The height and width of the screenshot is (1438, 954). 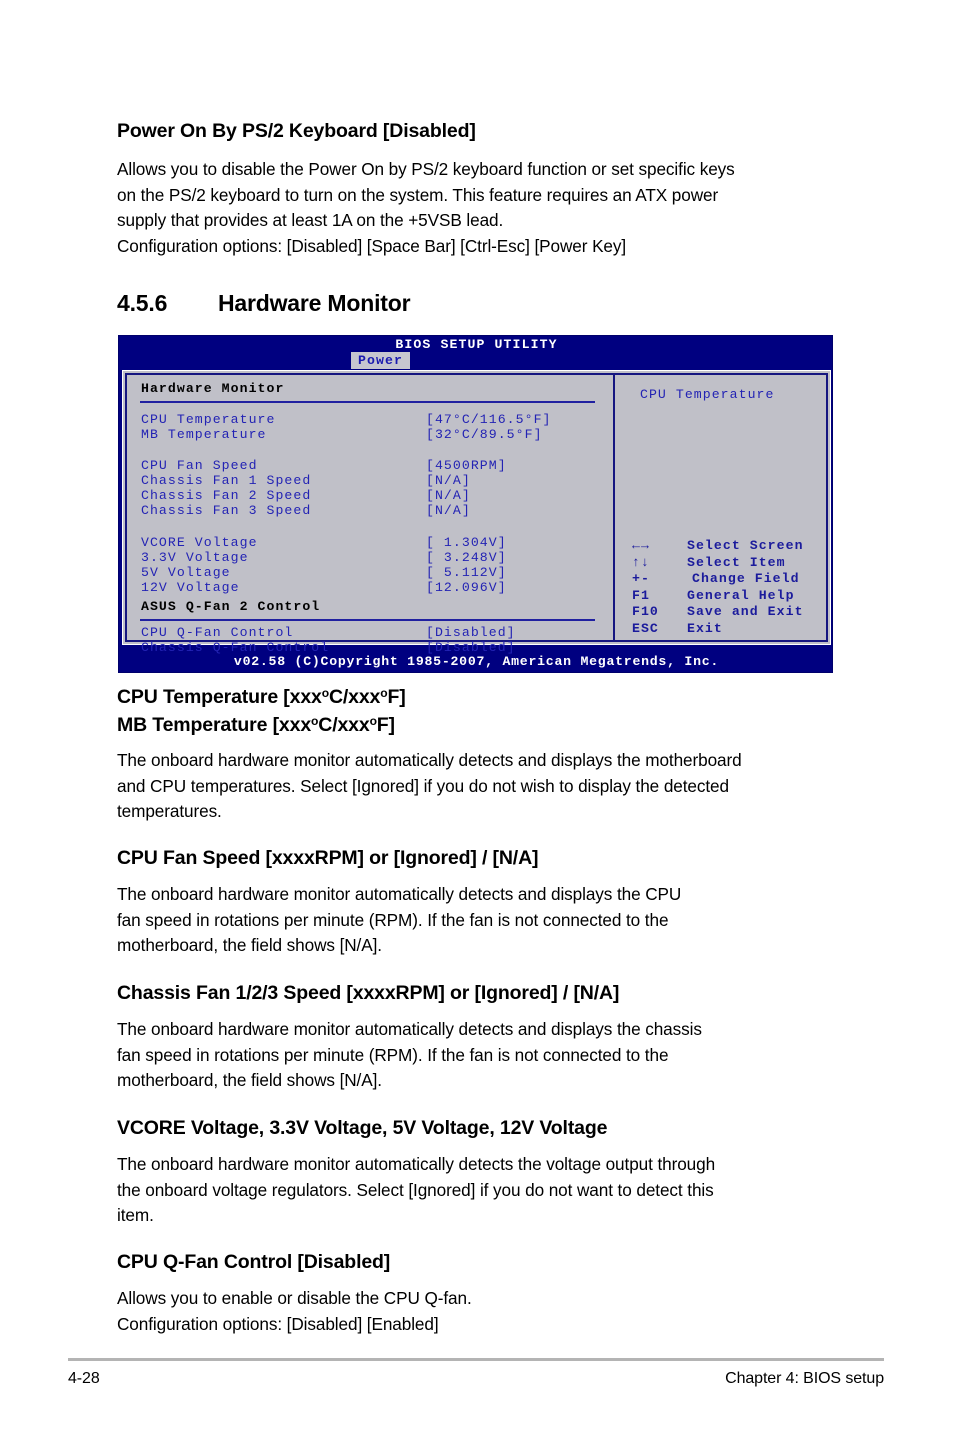 I want to click on row-label: Chassis Fan 3 Speed, so click(x=226, y=510).